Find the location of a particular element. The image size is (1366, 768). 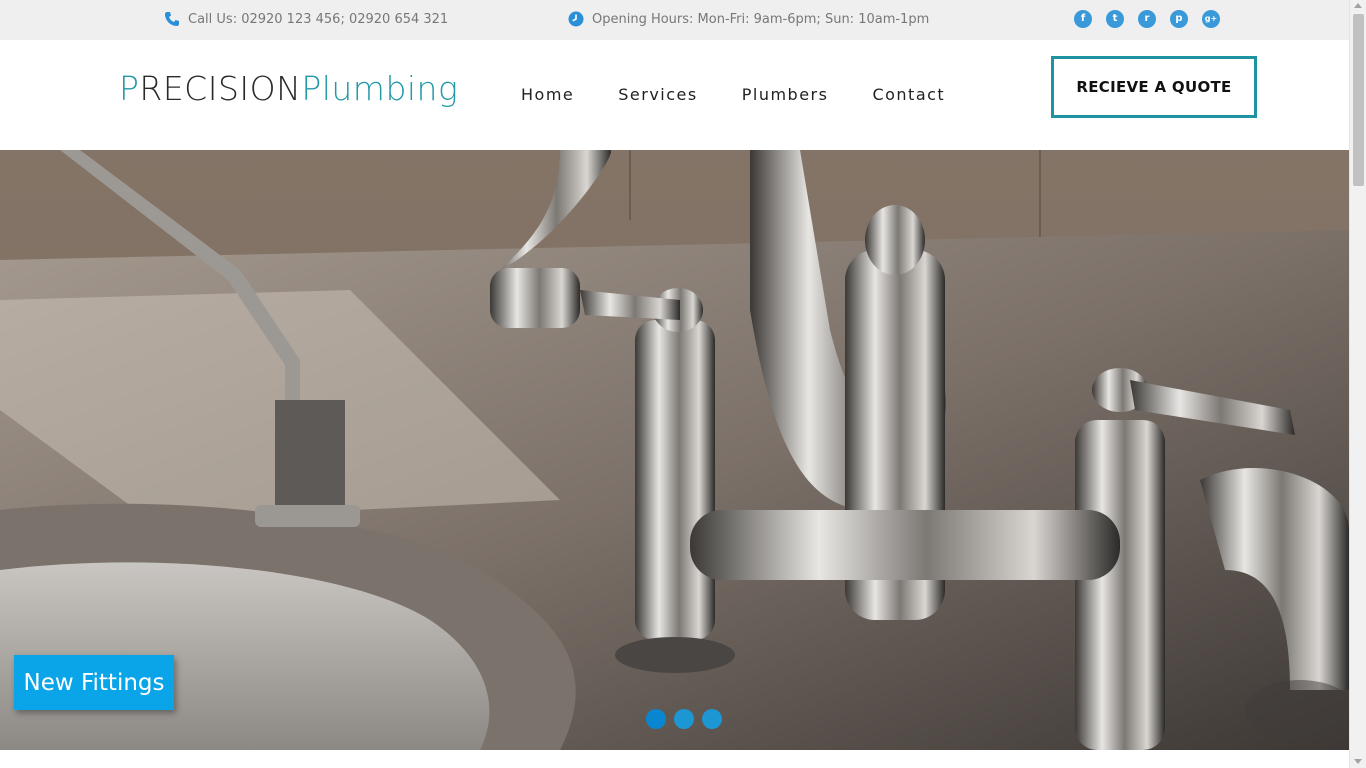

facebook-icon: f is located at coordinates (1083, 19).